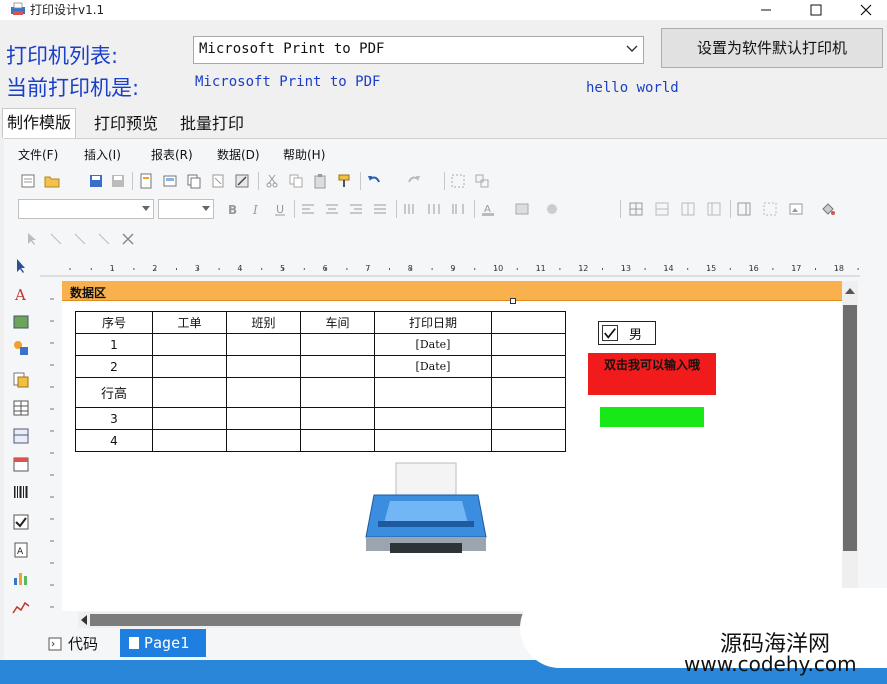 Image resolution: width=887 pixels, height=684 pixels. What do you see at coordinates (21, 522) in the screenshot?
I see `checkbox-tool-icon` at bounding box center [21, 522].